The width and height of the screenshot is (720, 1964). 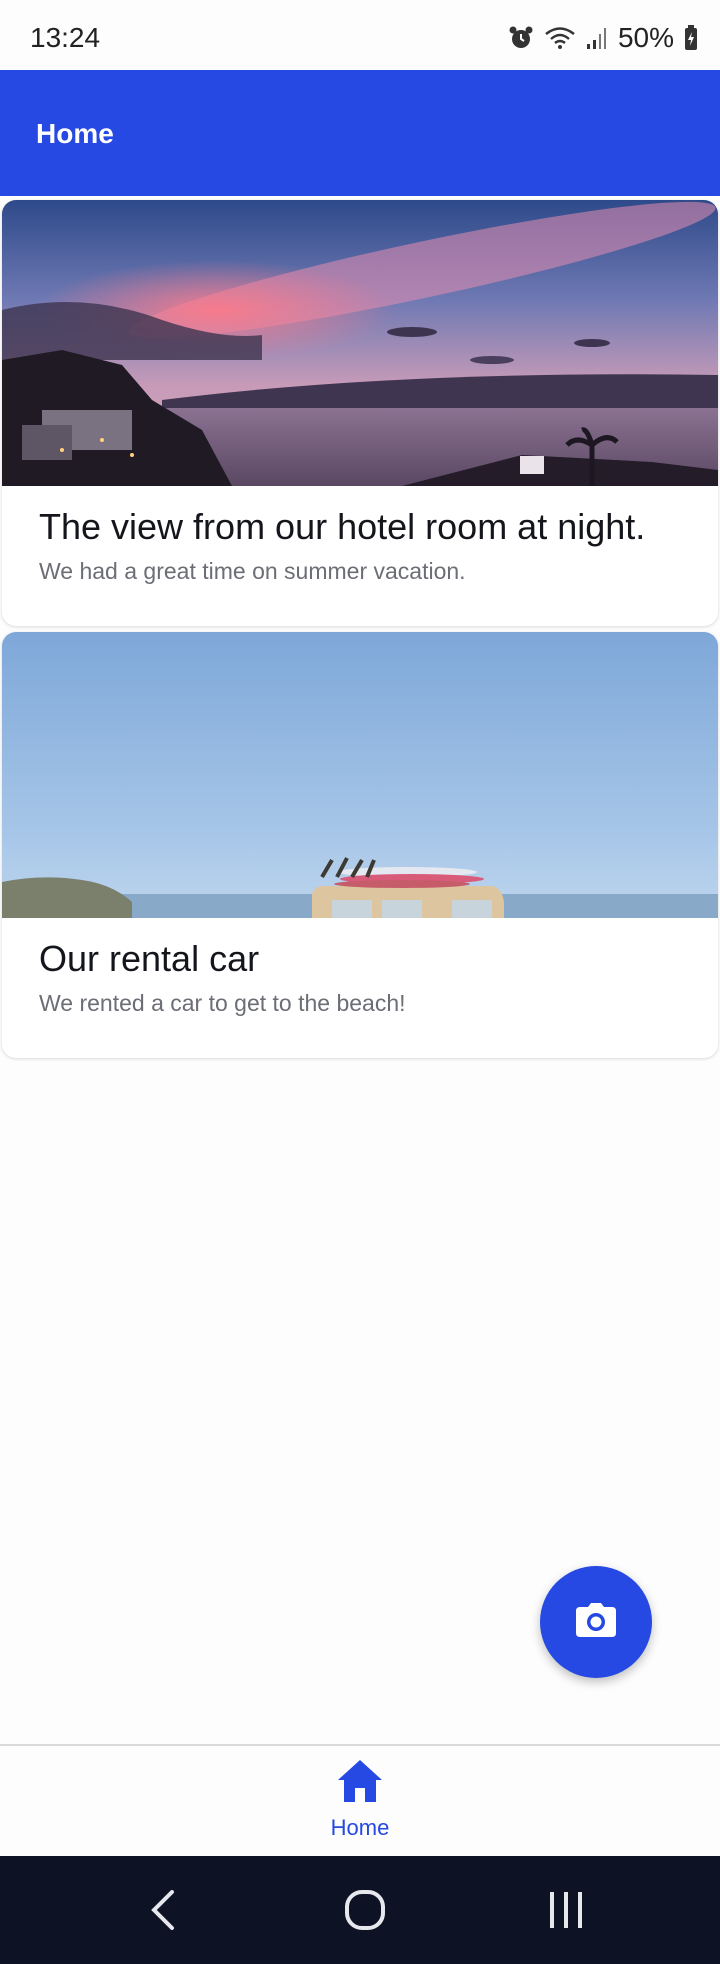 I want to click on page-title: Home, so click(x=75, y=133).